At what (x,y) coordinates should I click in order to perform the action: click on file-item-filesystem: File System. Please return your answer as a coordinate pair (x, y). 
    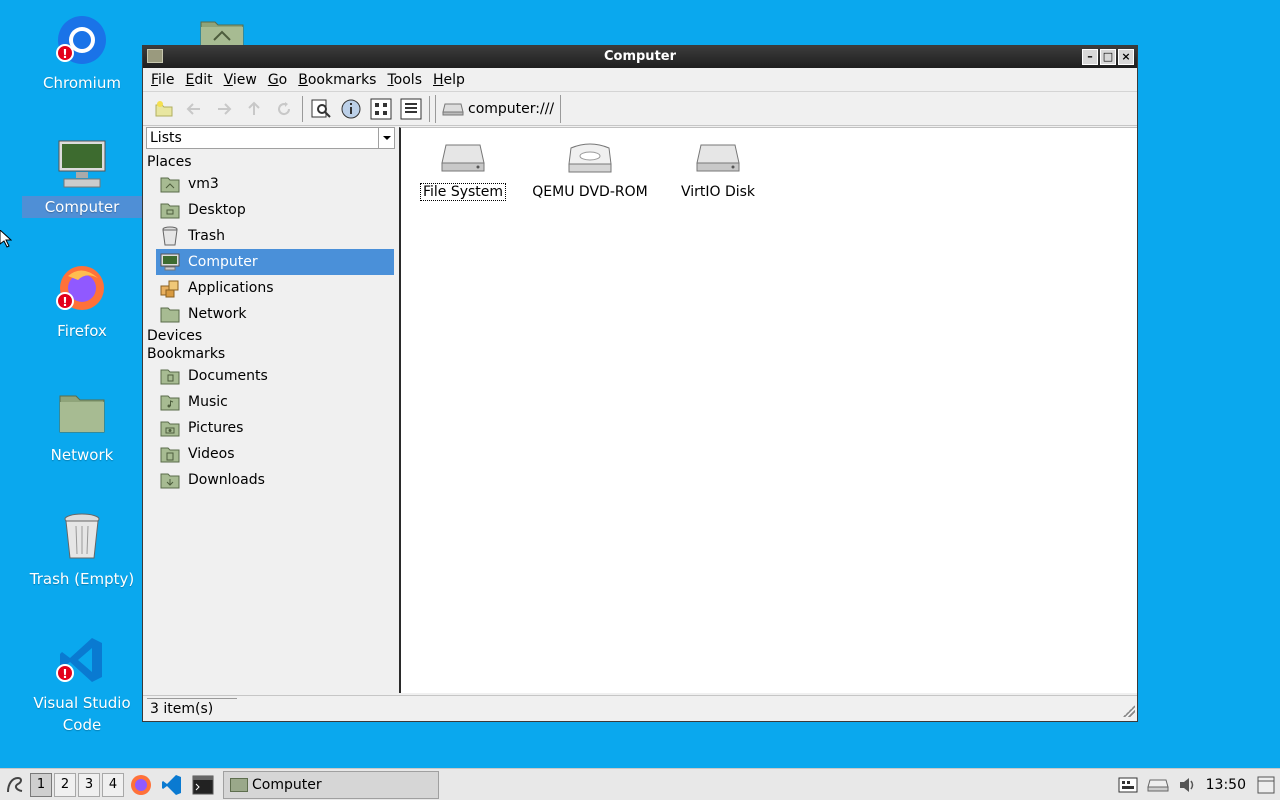
    Looking at the image, I should click on (463, 169).